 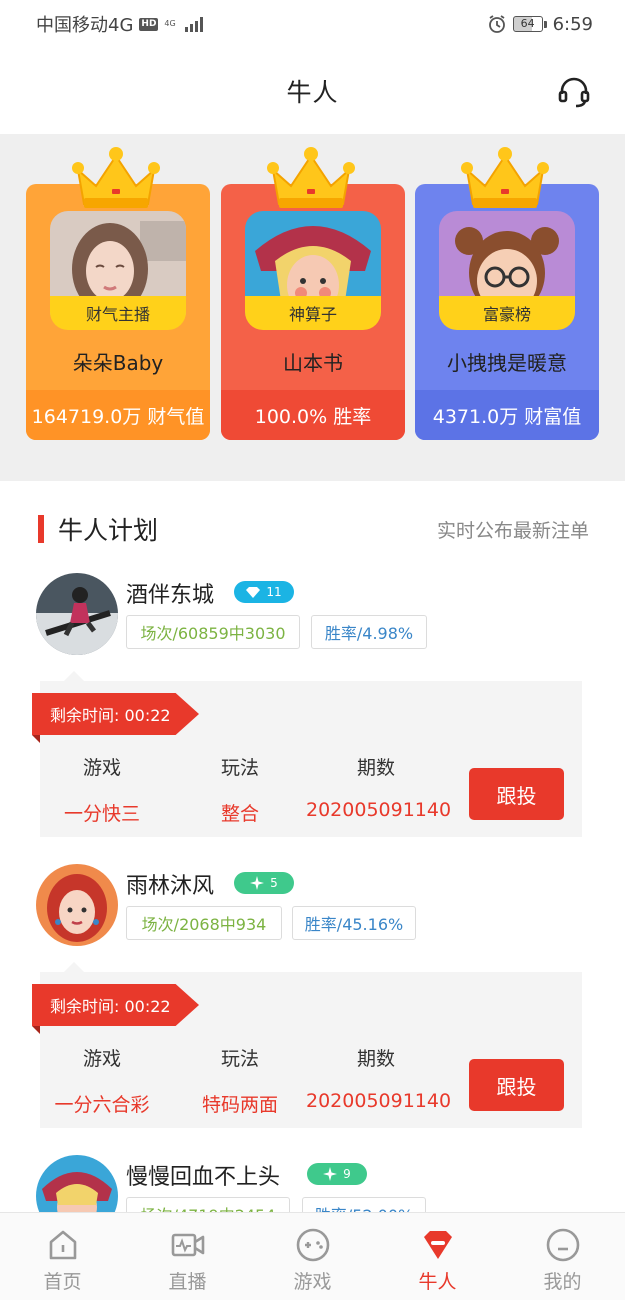 What do you see at coordinates (437, 1282) in the screenshot?
I see `nav-label: 牛人` at bounding box center [437, 1282].